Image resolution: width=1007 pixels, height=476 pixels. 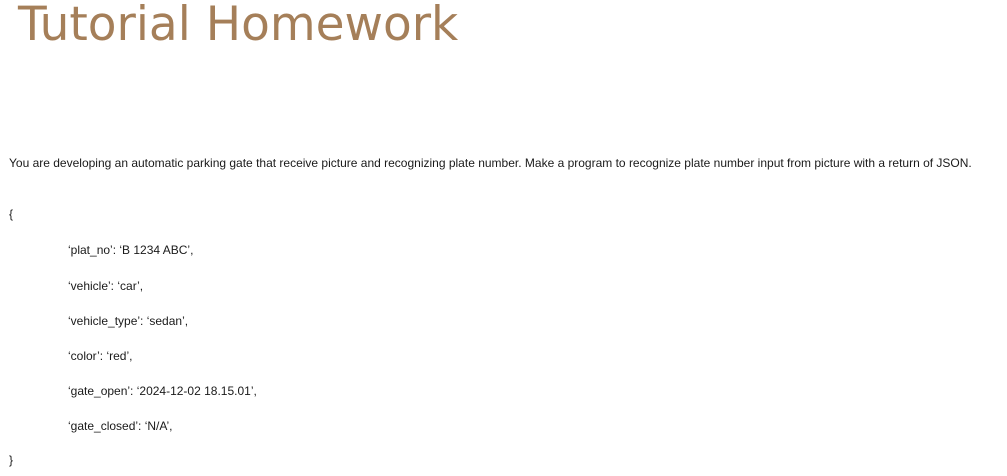 I want to click on json-field-vehicle: ‘vehicle’: ‘car’,, so click(x=106, y=286).